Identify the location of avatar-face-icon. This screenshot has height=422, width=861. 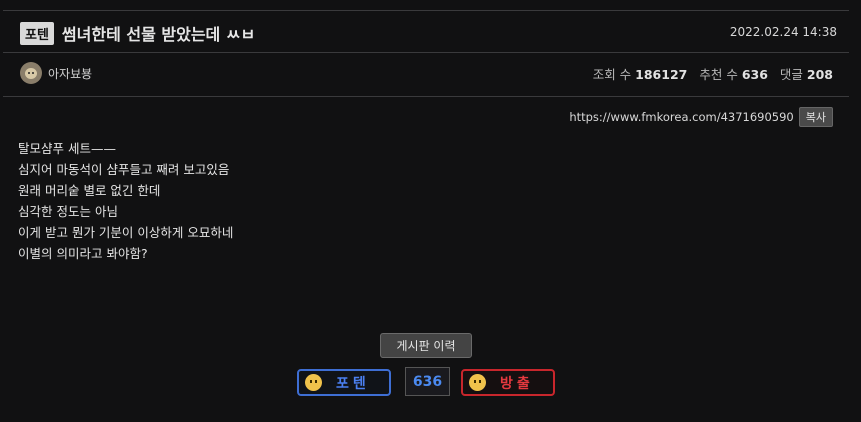
(31, 73).